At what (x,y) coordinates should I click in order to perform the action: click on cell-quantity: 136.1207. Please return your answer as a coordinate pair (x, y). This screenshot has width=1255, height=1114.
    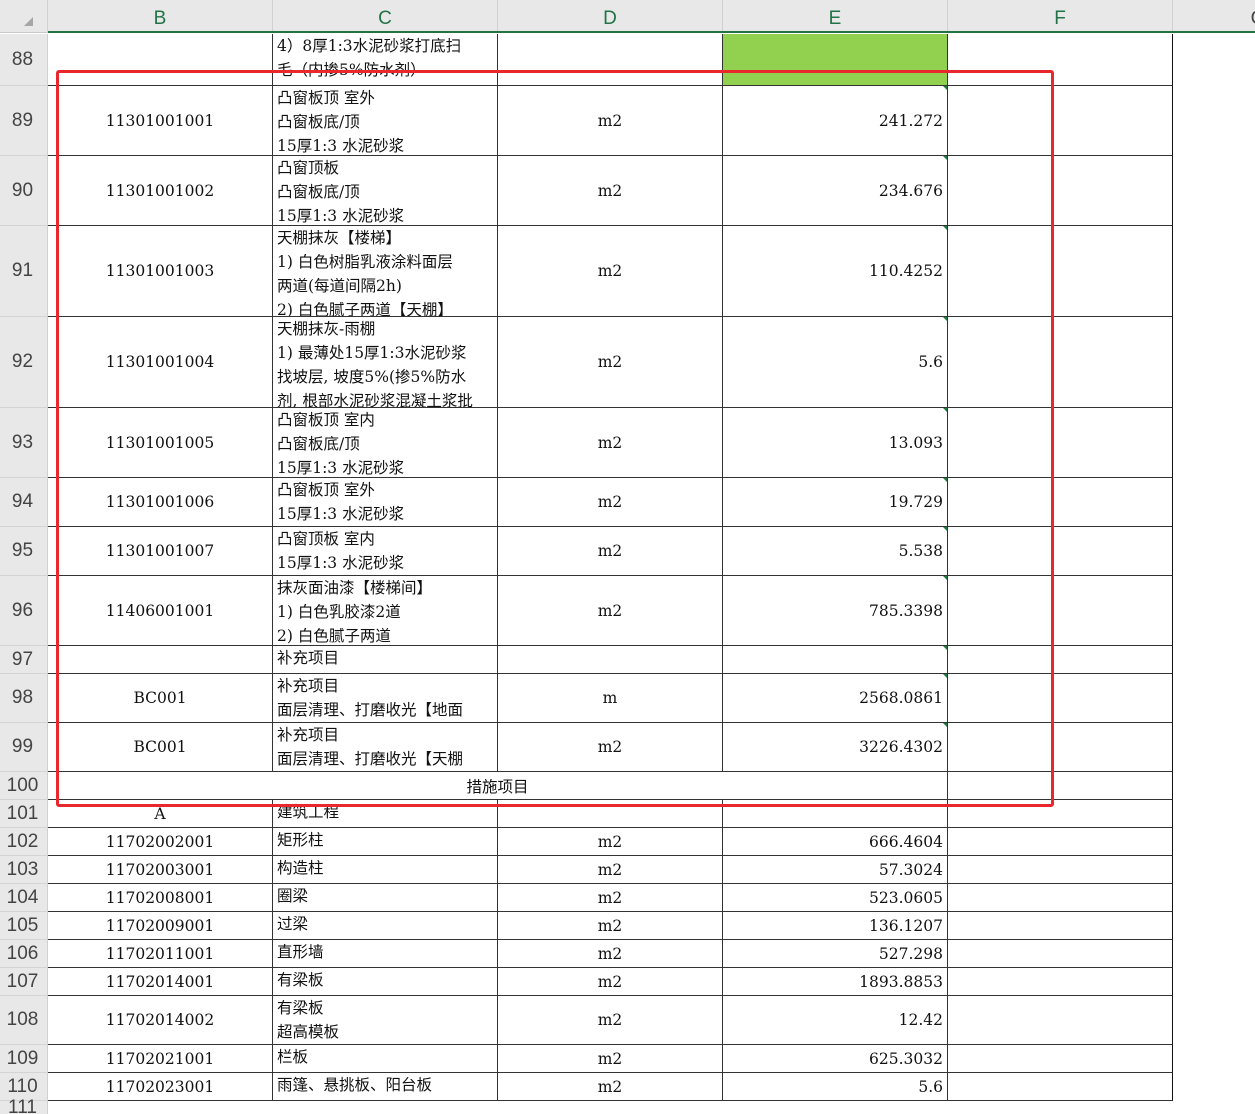
    Looking at the image, I should click on (835, 926).